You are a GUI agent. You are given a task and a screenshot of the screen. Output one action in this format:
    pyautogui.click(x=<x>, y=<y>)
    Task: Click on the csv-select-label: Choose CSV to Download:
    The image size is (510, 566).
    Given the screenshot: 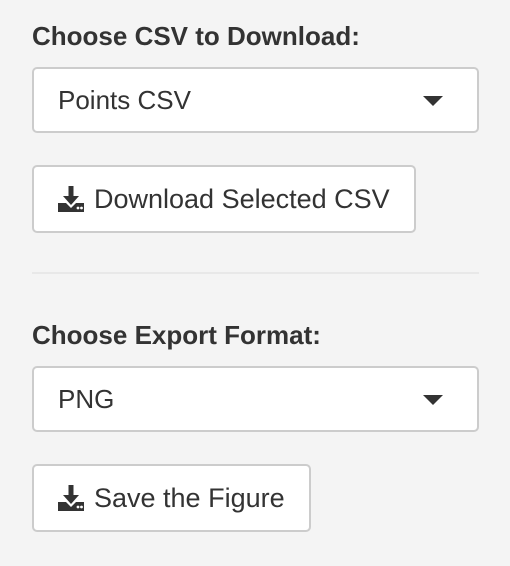 What is the action you would take?
    pyautogui.click(x=196, y=36)
    